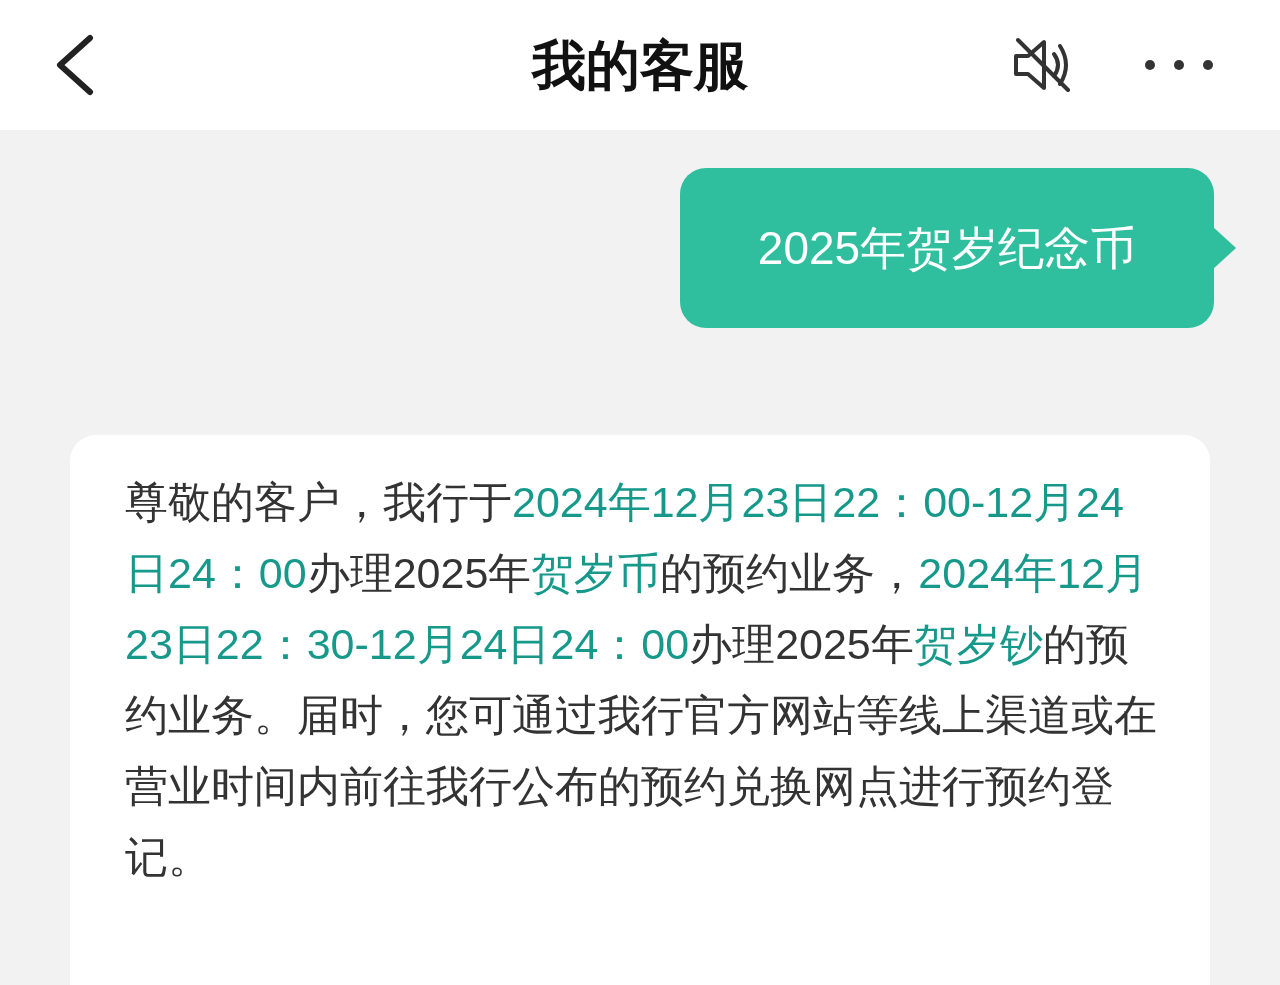  I want to click on page-title: 我的客服, so click(640, 65).